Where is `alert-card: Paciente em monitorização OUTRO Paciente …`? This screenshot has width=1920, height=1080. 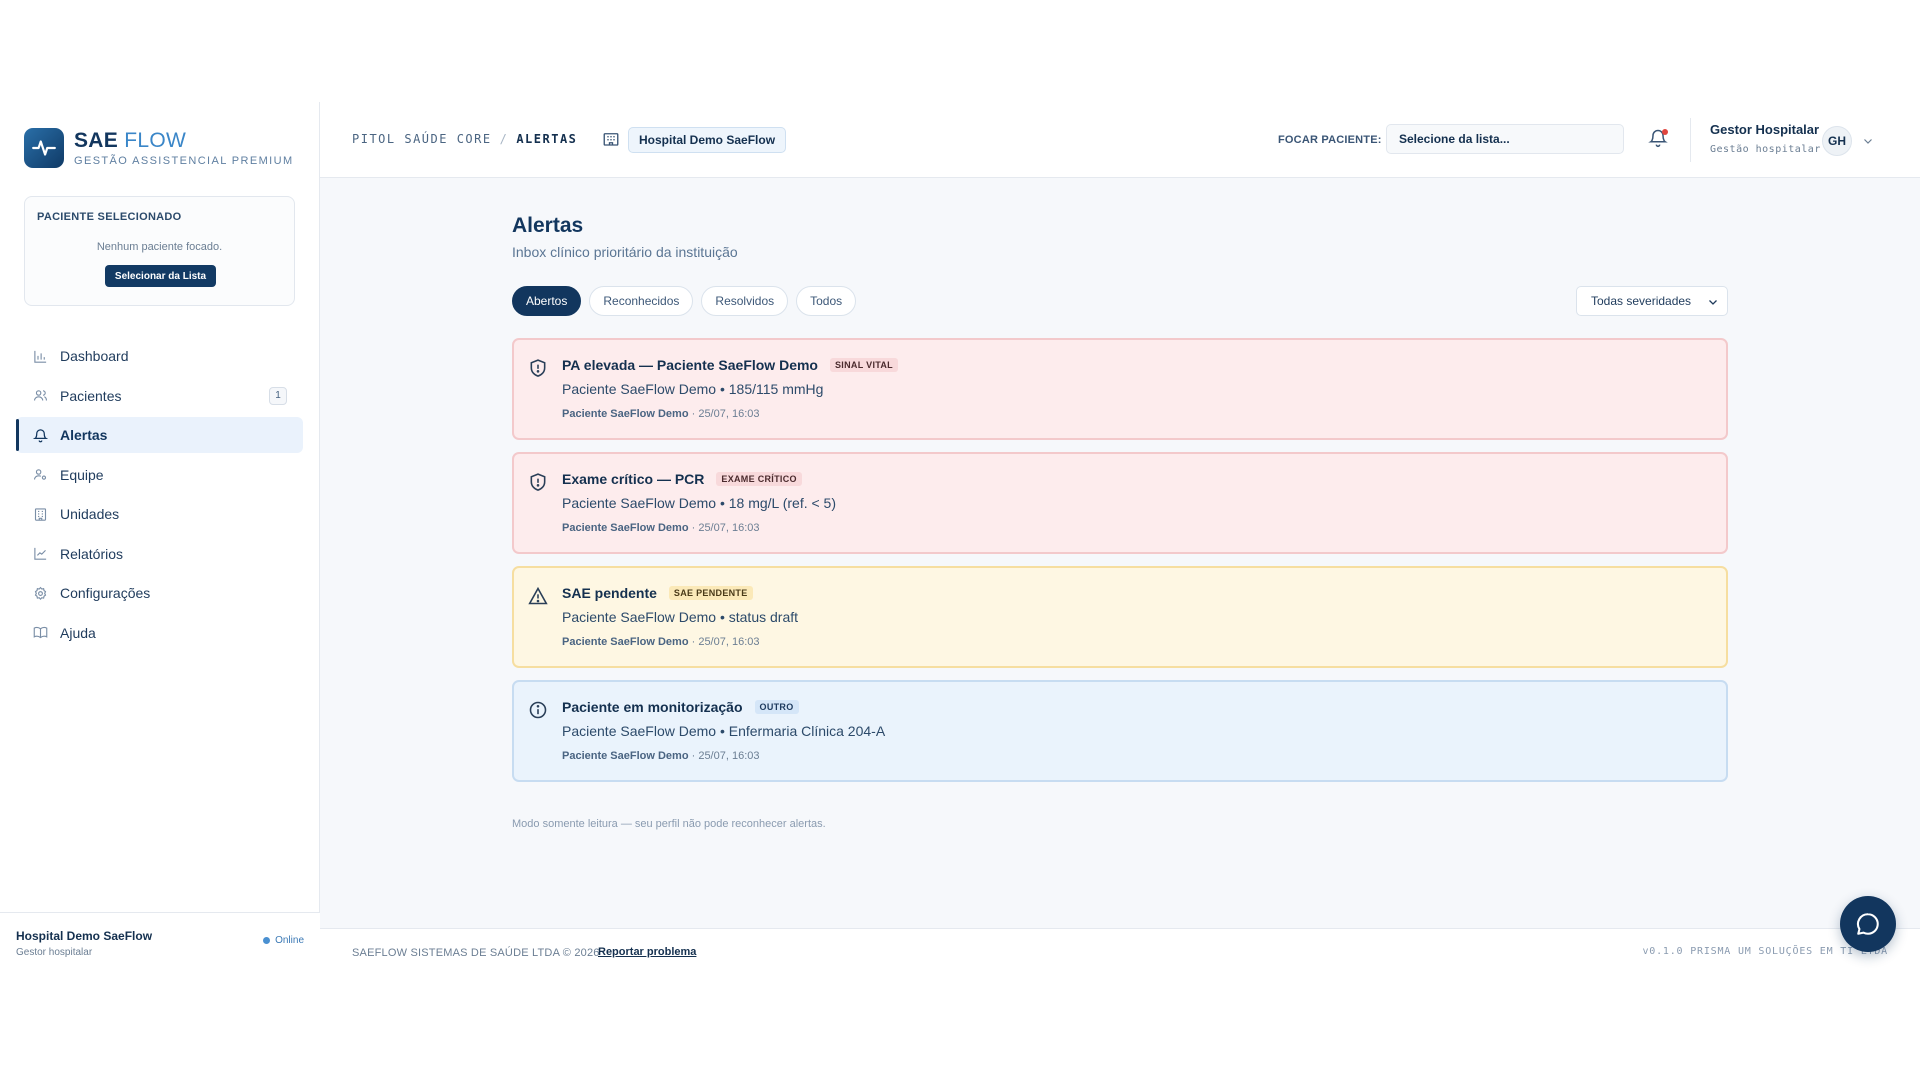 alert-card: Paciente em monitorização OUTRO Paciente … is located at coordinates (1120, 731).